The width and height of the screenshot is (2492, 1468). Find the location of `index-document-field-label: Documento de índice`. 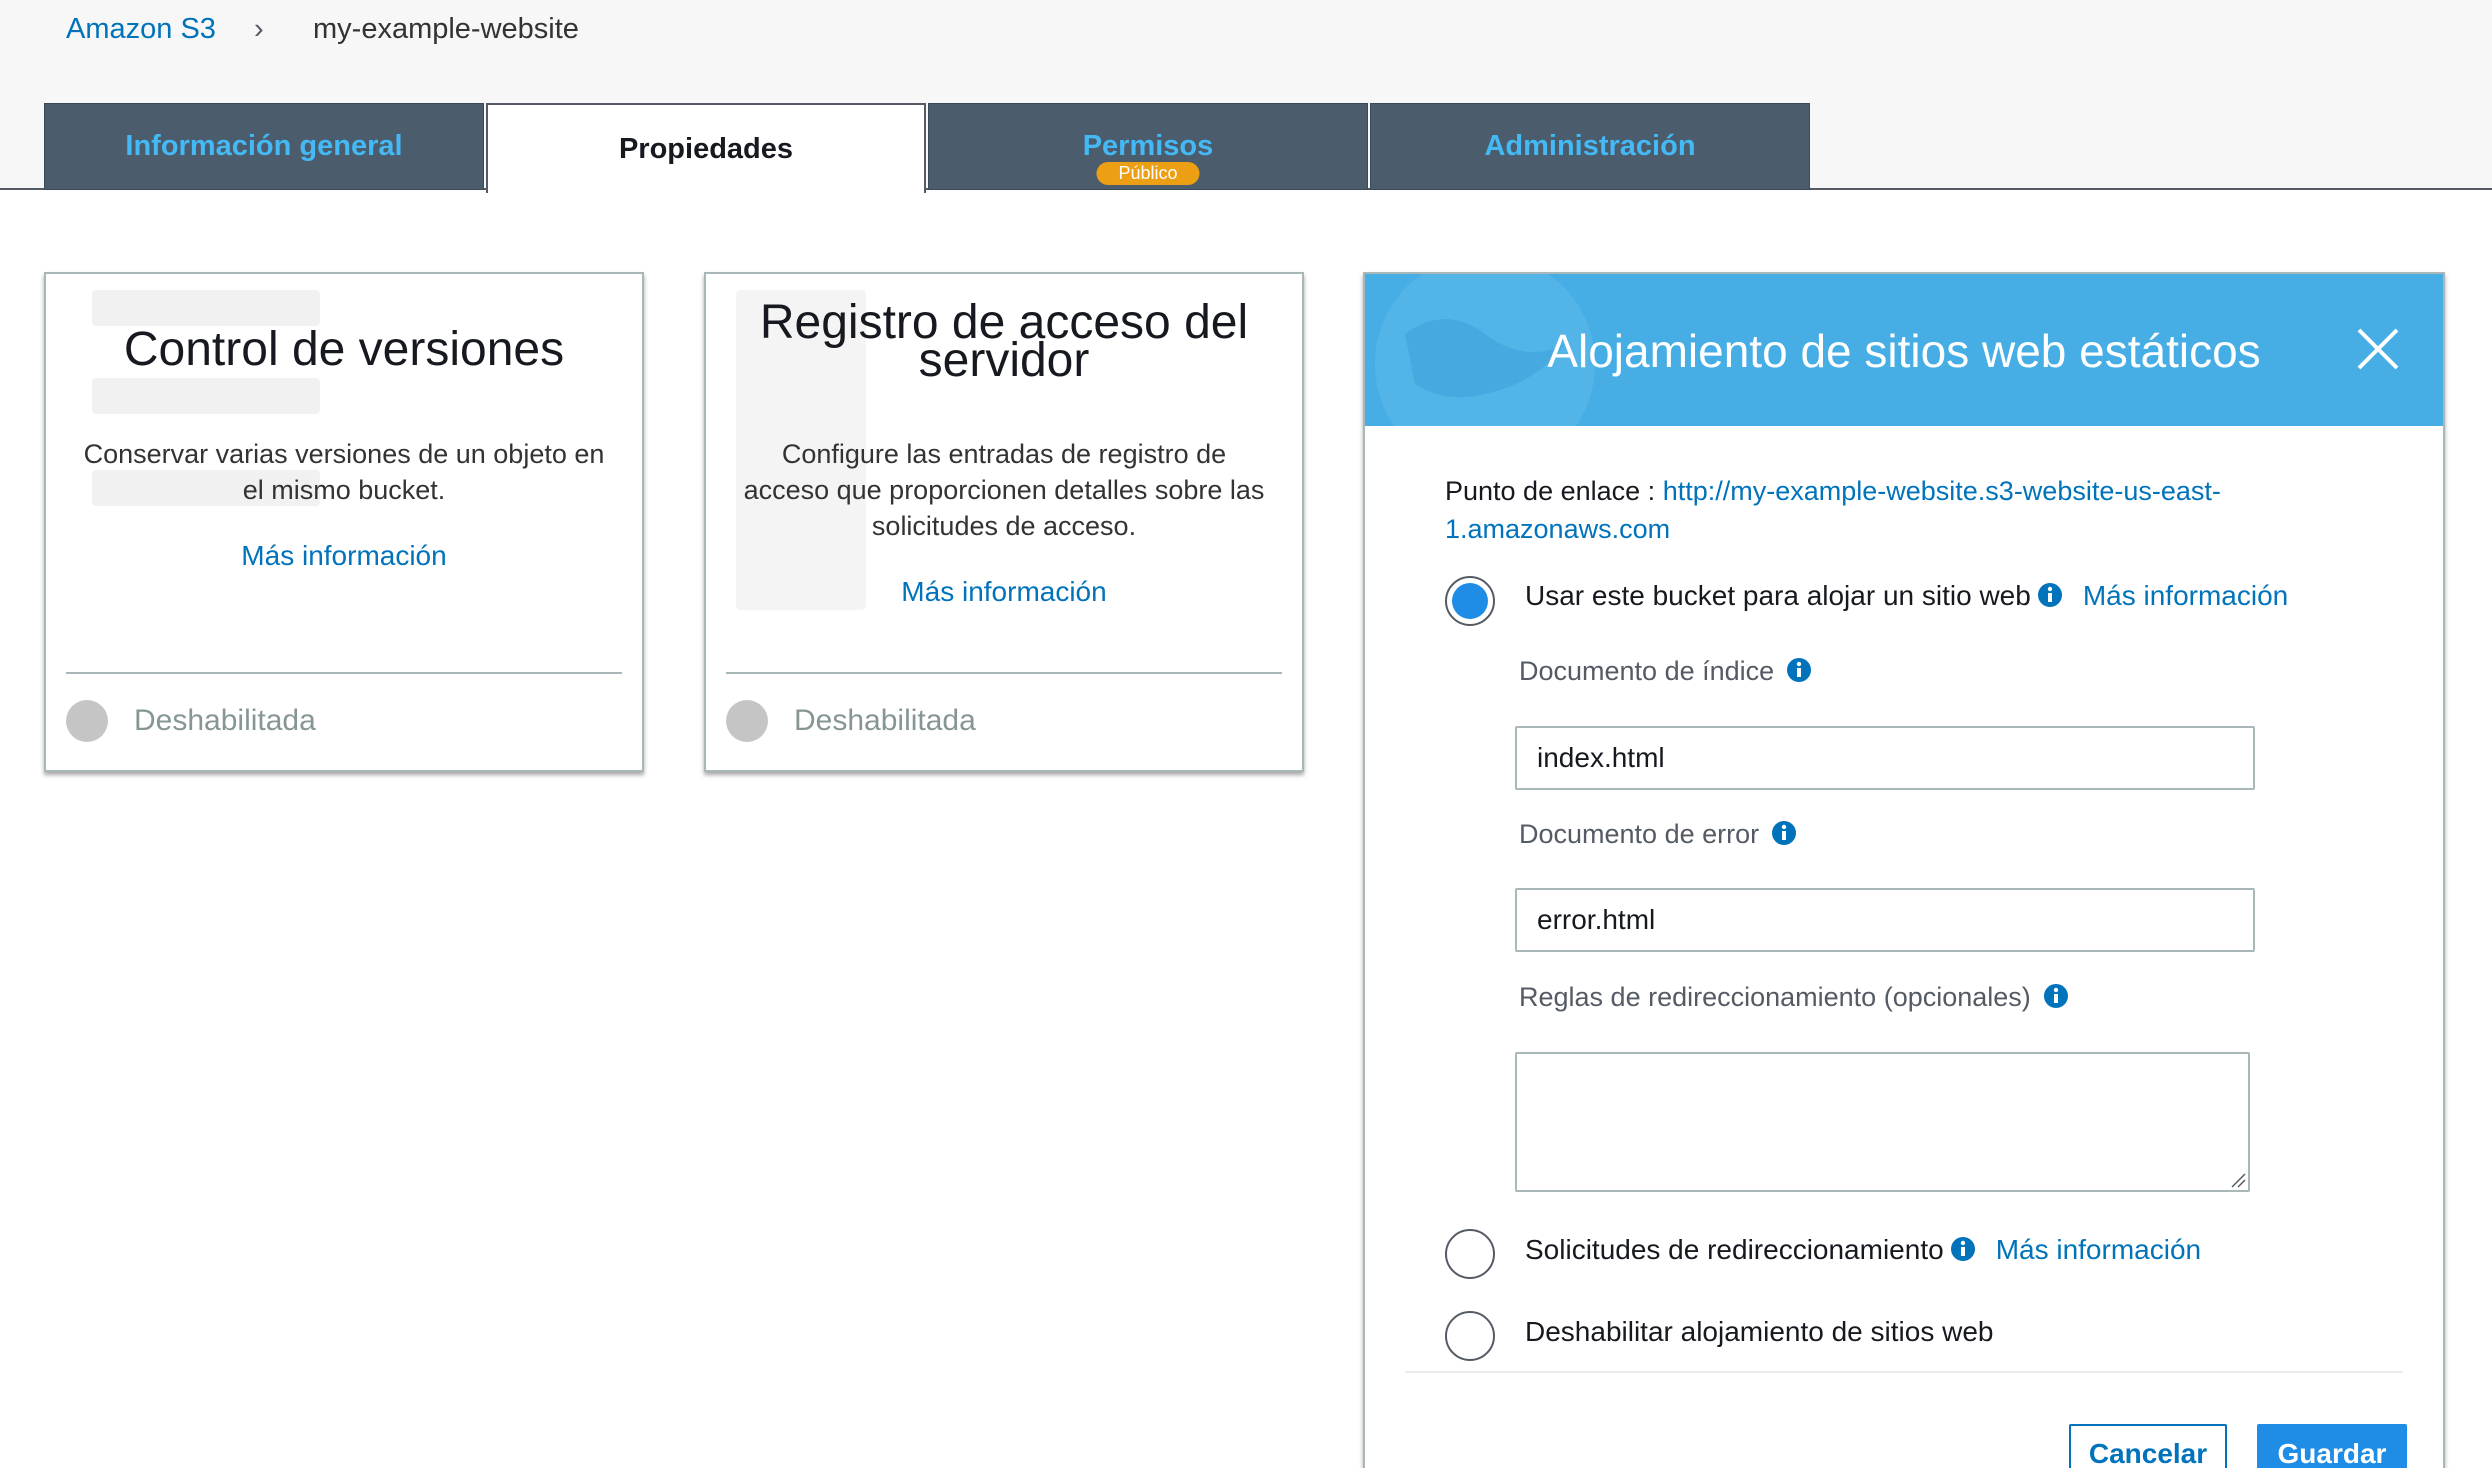

index-document-field-label: Documento de índice is located at coordinates (1665, 671).